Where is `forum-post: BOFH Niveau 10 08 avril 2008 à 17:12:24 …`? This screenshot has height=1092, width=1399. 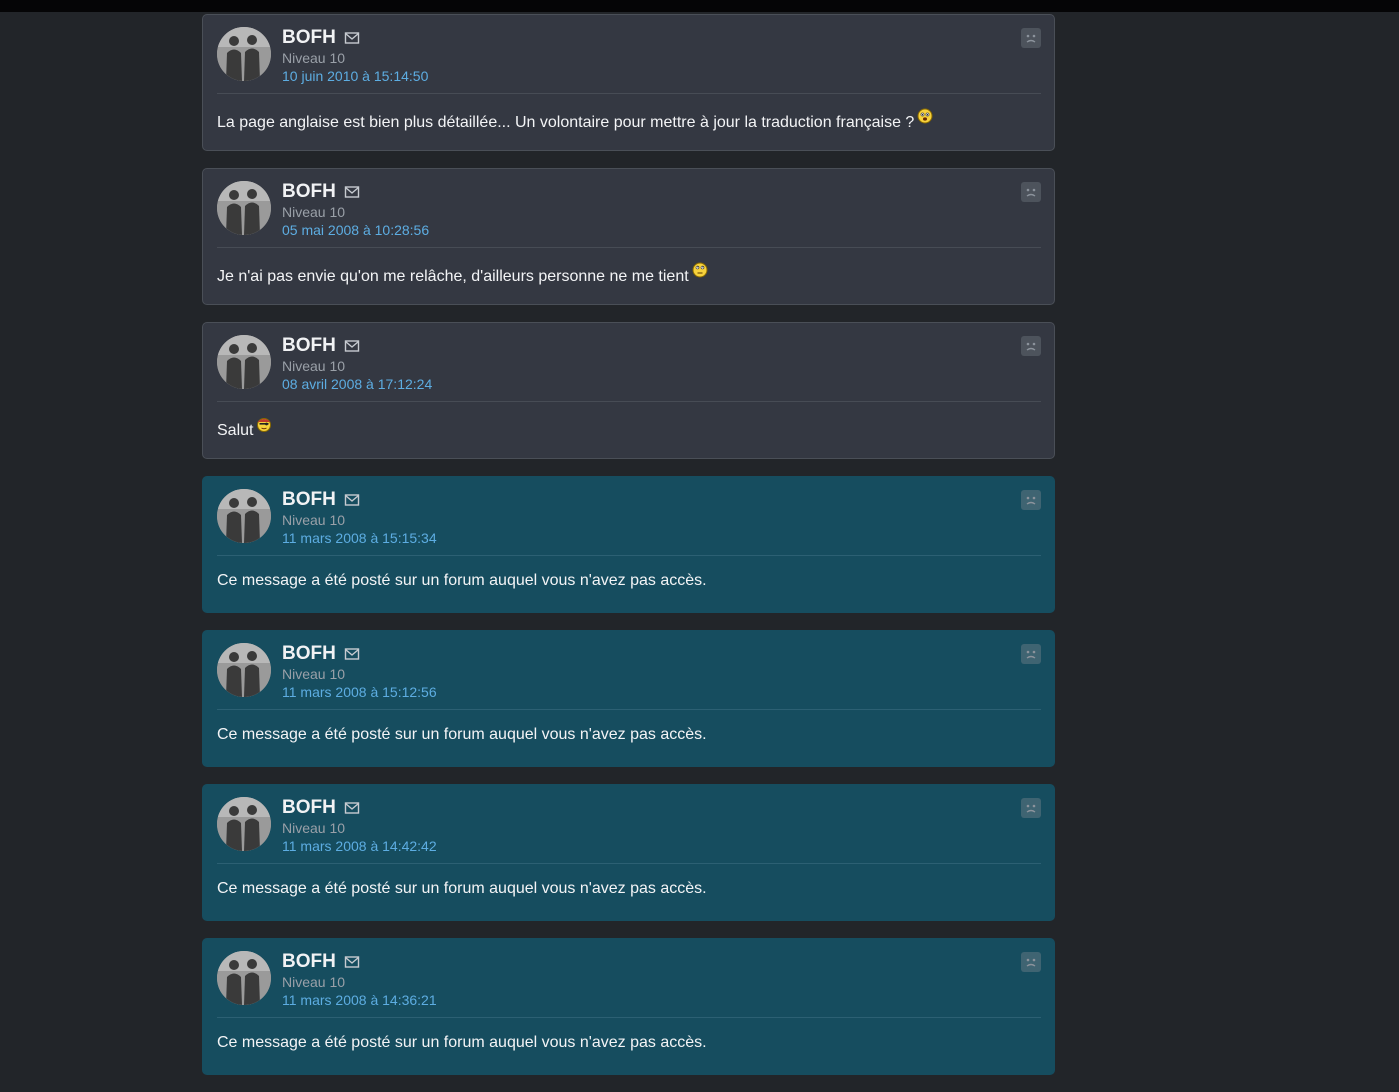
forum-post: BOFH Niveau 10 08 avril 2008 à 17:12:24 … is located at coordinates (628, 390).